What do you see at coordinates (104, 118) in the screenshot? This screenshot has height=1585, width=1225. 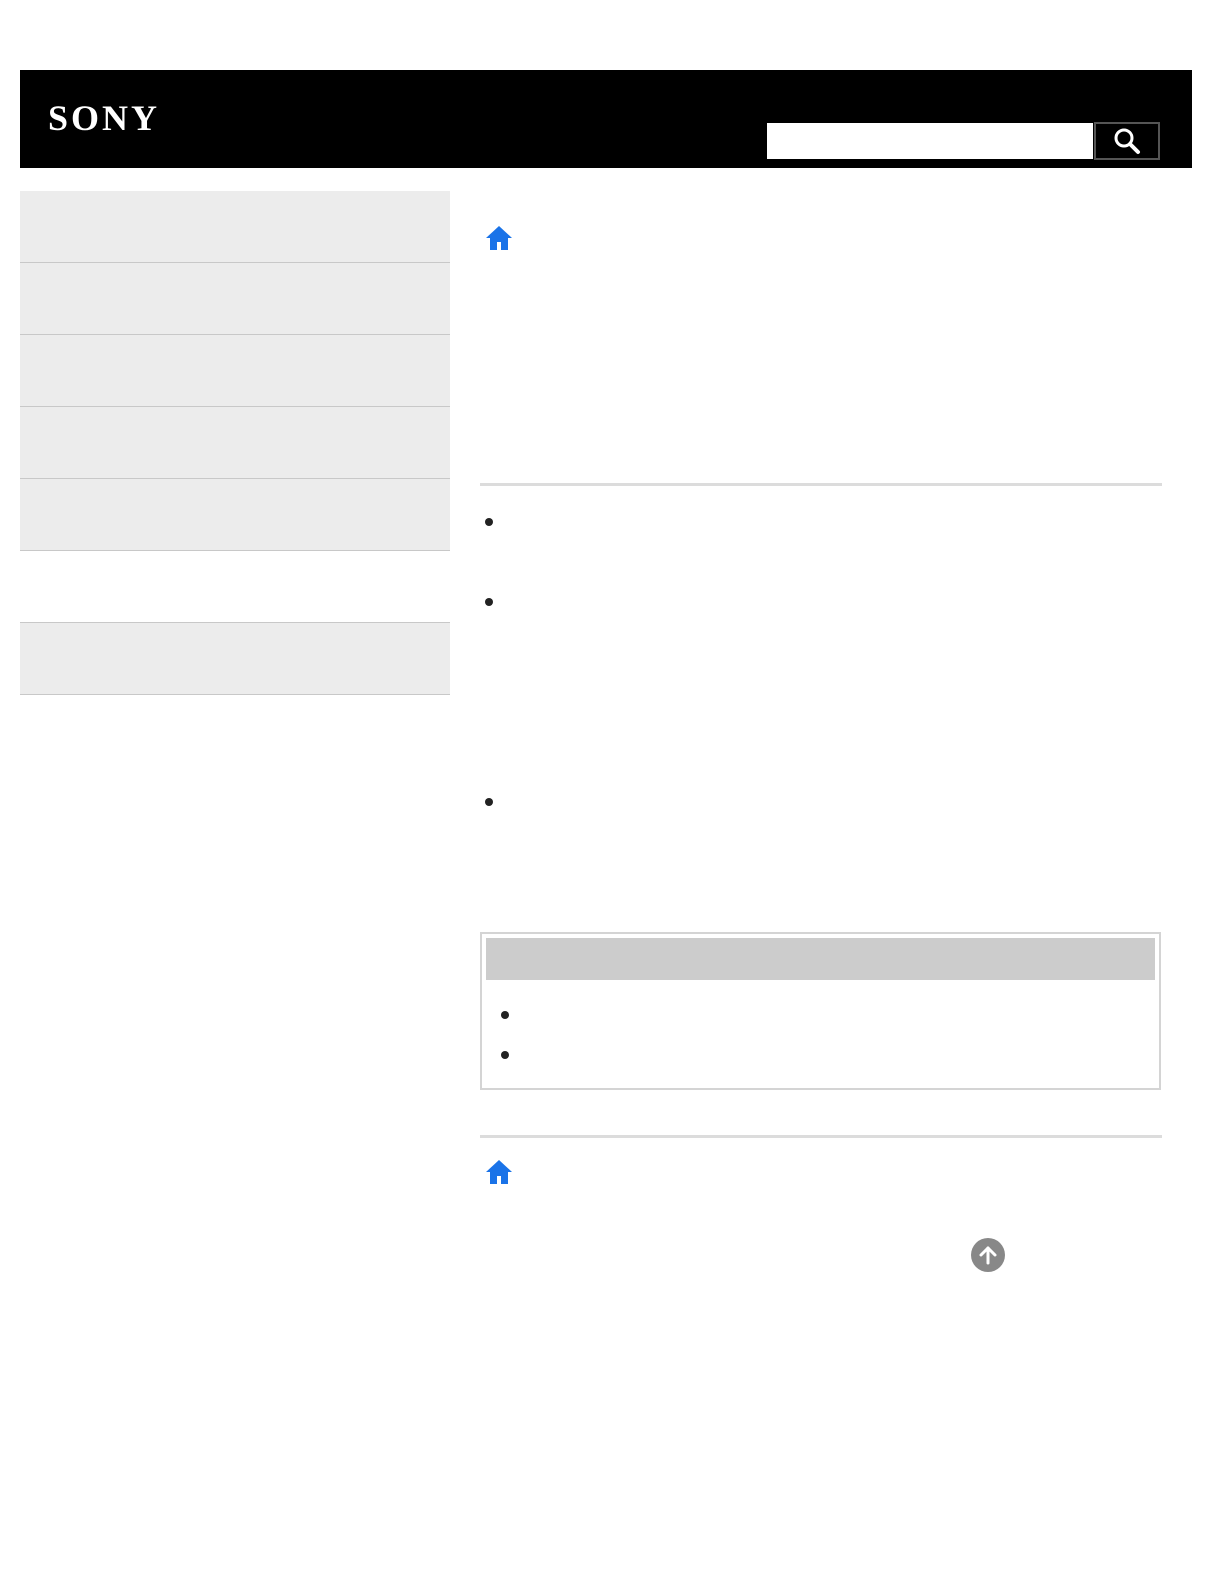 I see `sony-logo: SONY` at bounding box center [104, 118].